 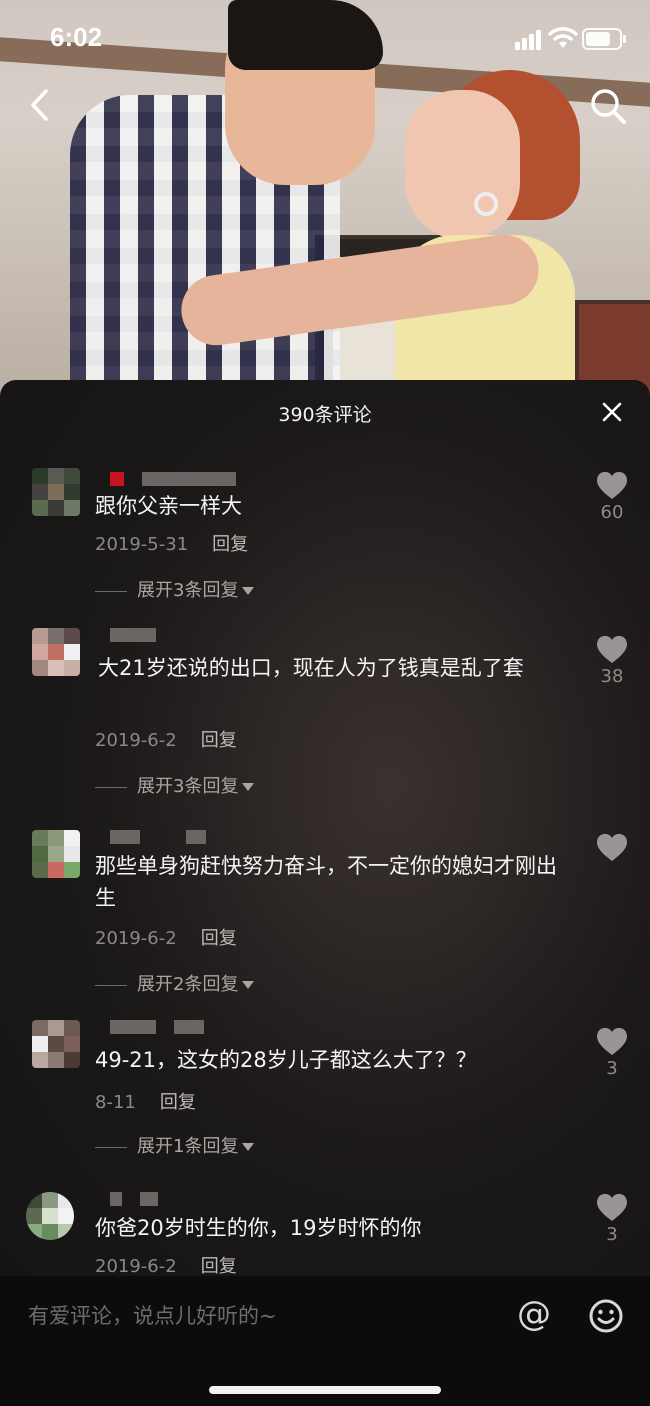 I want to click on search-icon, so click(x=608, y=106).